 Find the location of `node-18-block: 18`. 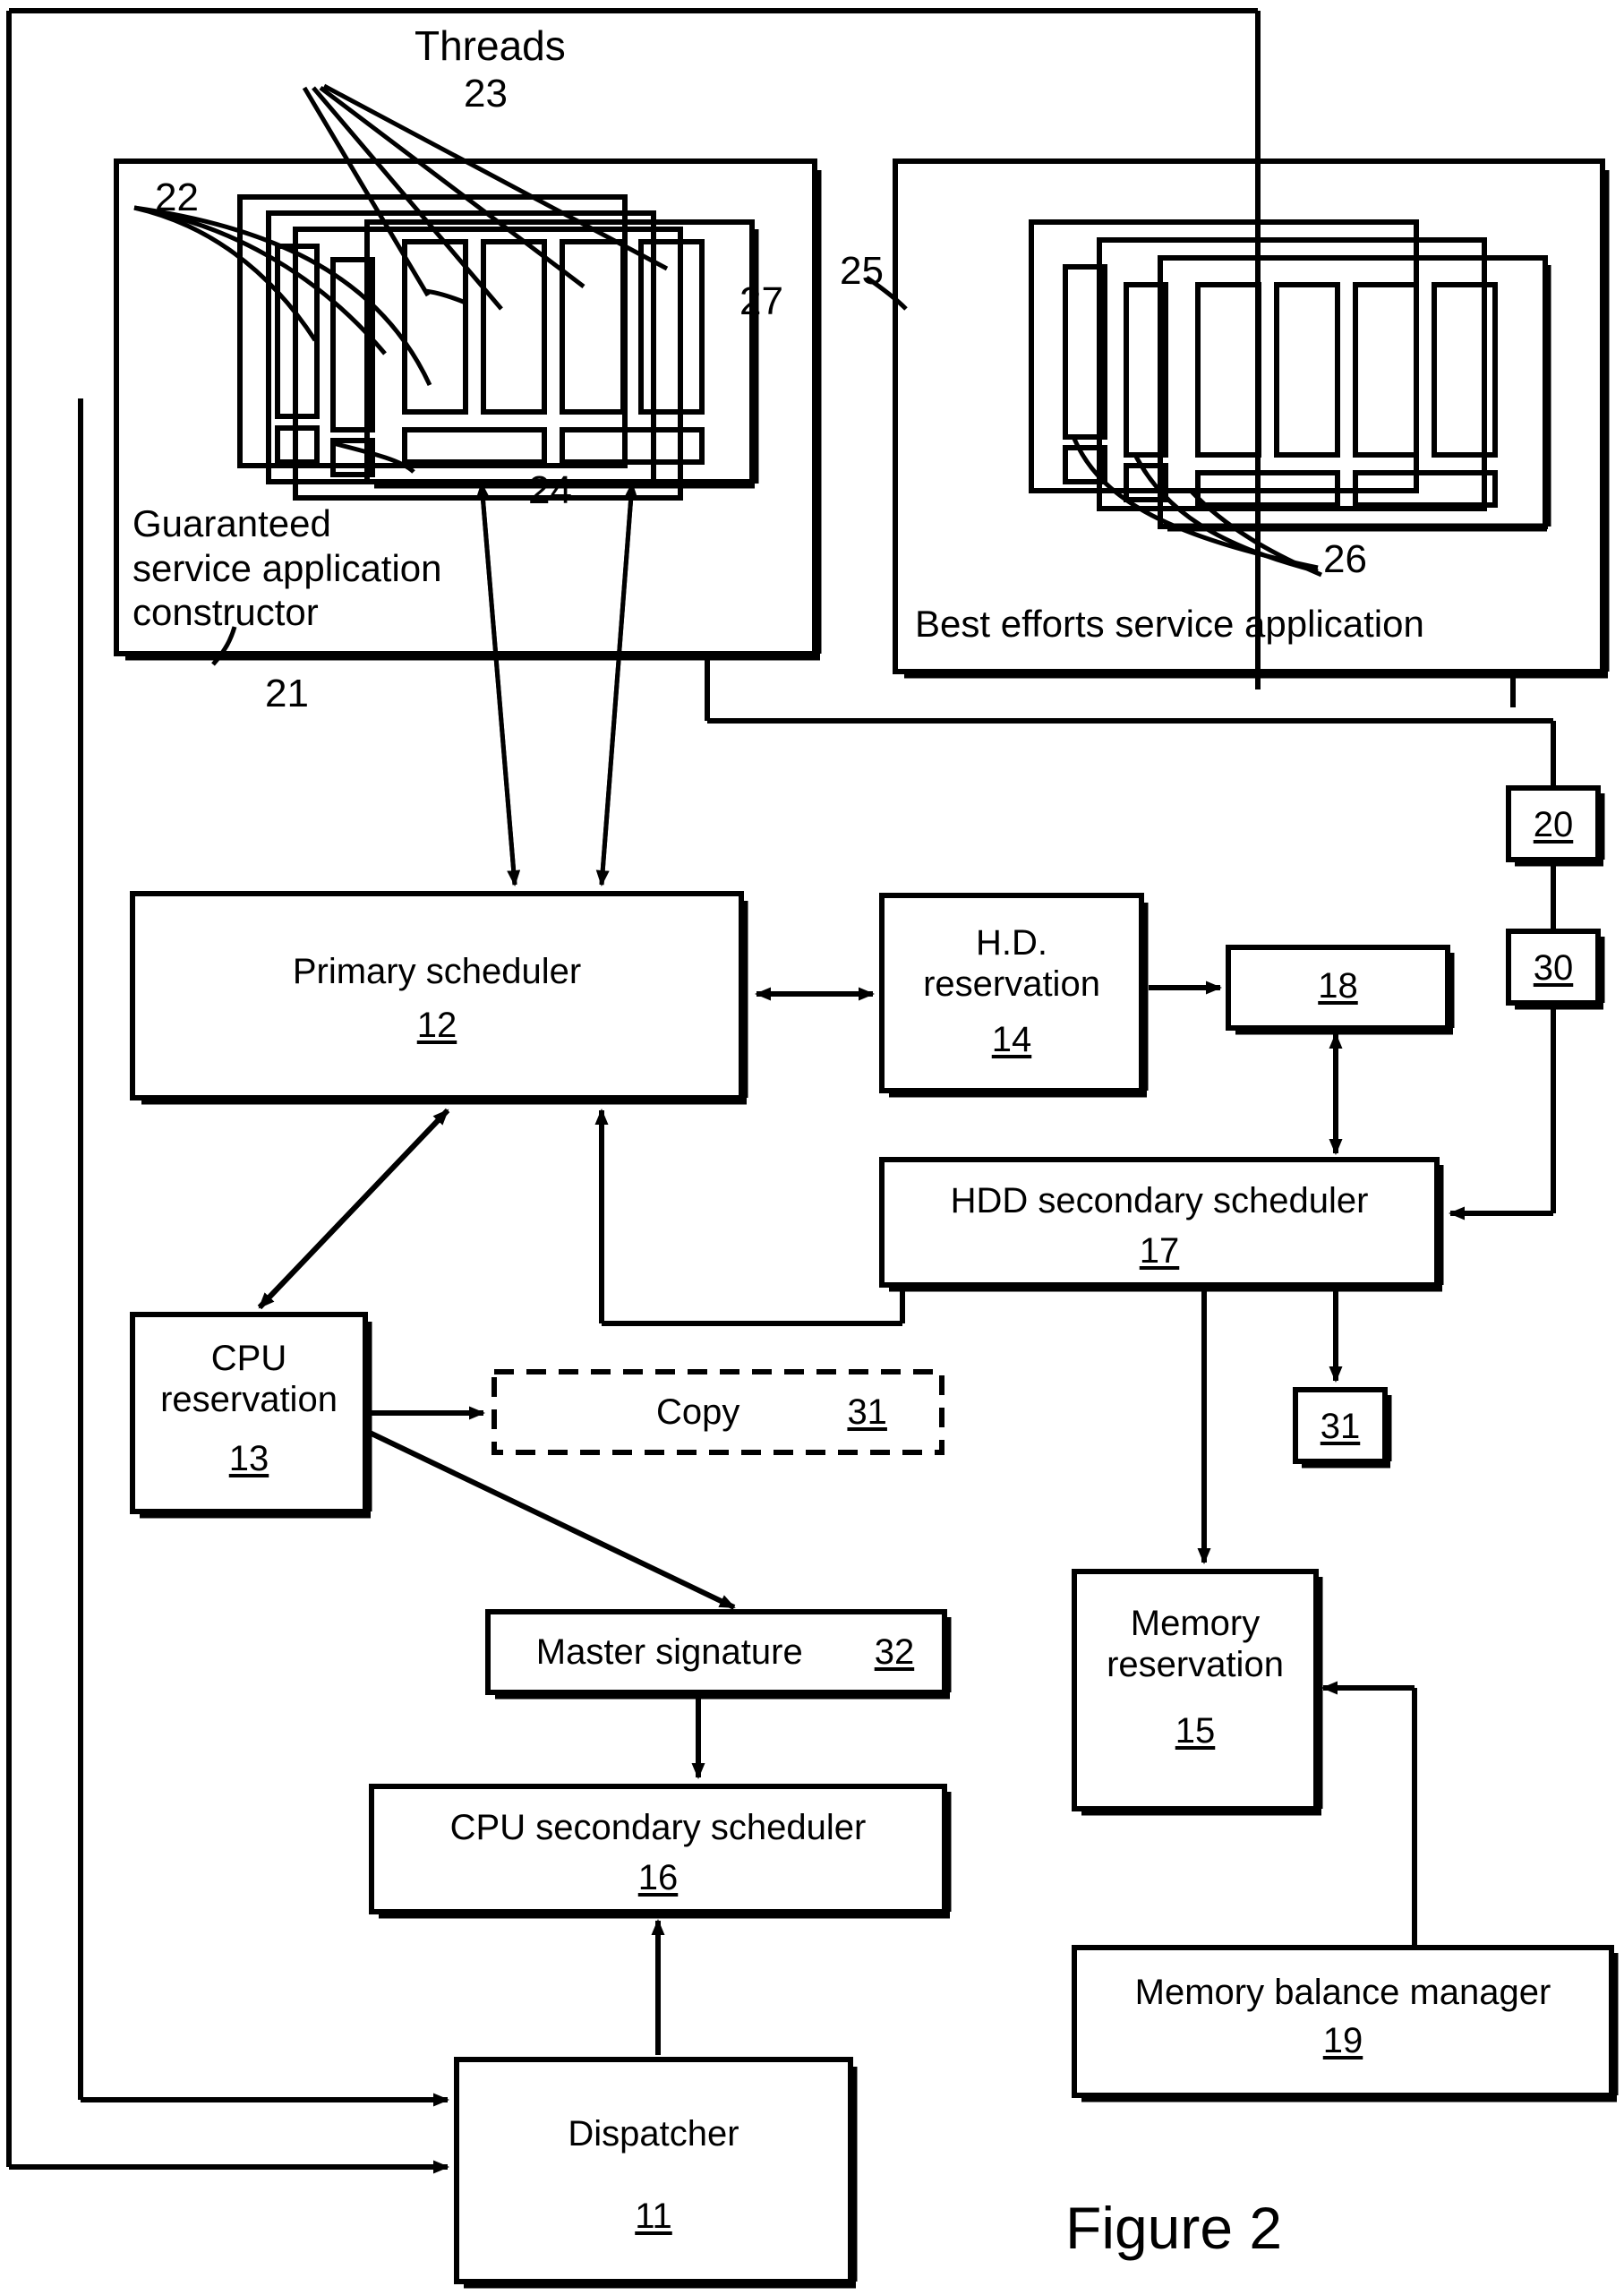

node-18-block: 18 is located at coordinates (1338, 986).